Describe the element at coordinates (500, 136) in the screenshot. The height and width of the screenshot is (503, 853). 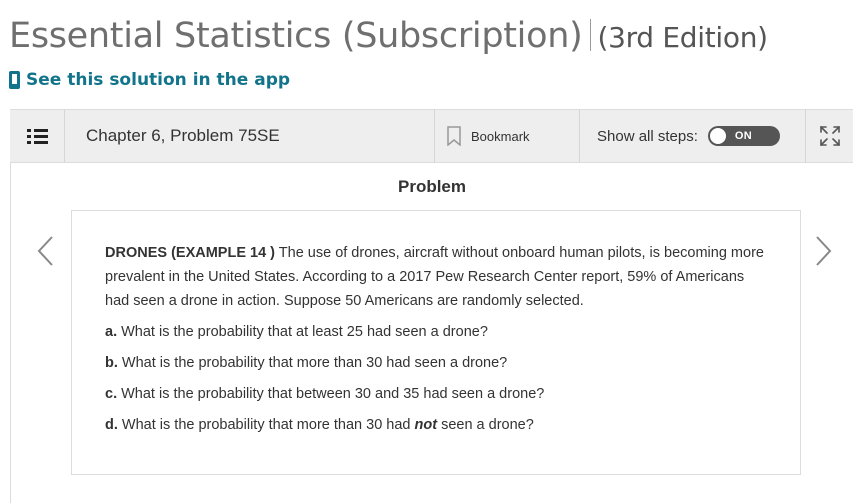
I see `bookmark-label: Bookmark` at that location.